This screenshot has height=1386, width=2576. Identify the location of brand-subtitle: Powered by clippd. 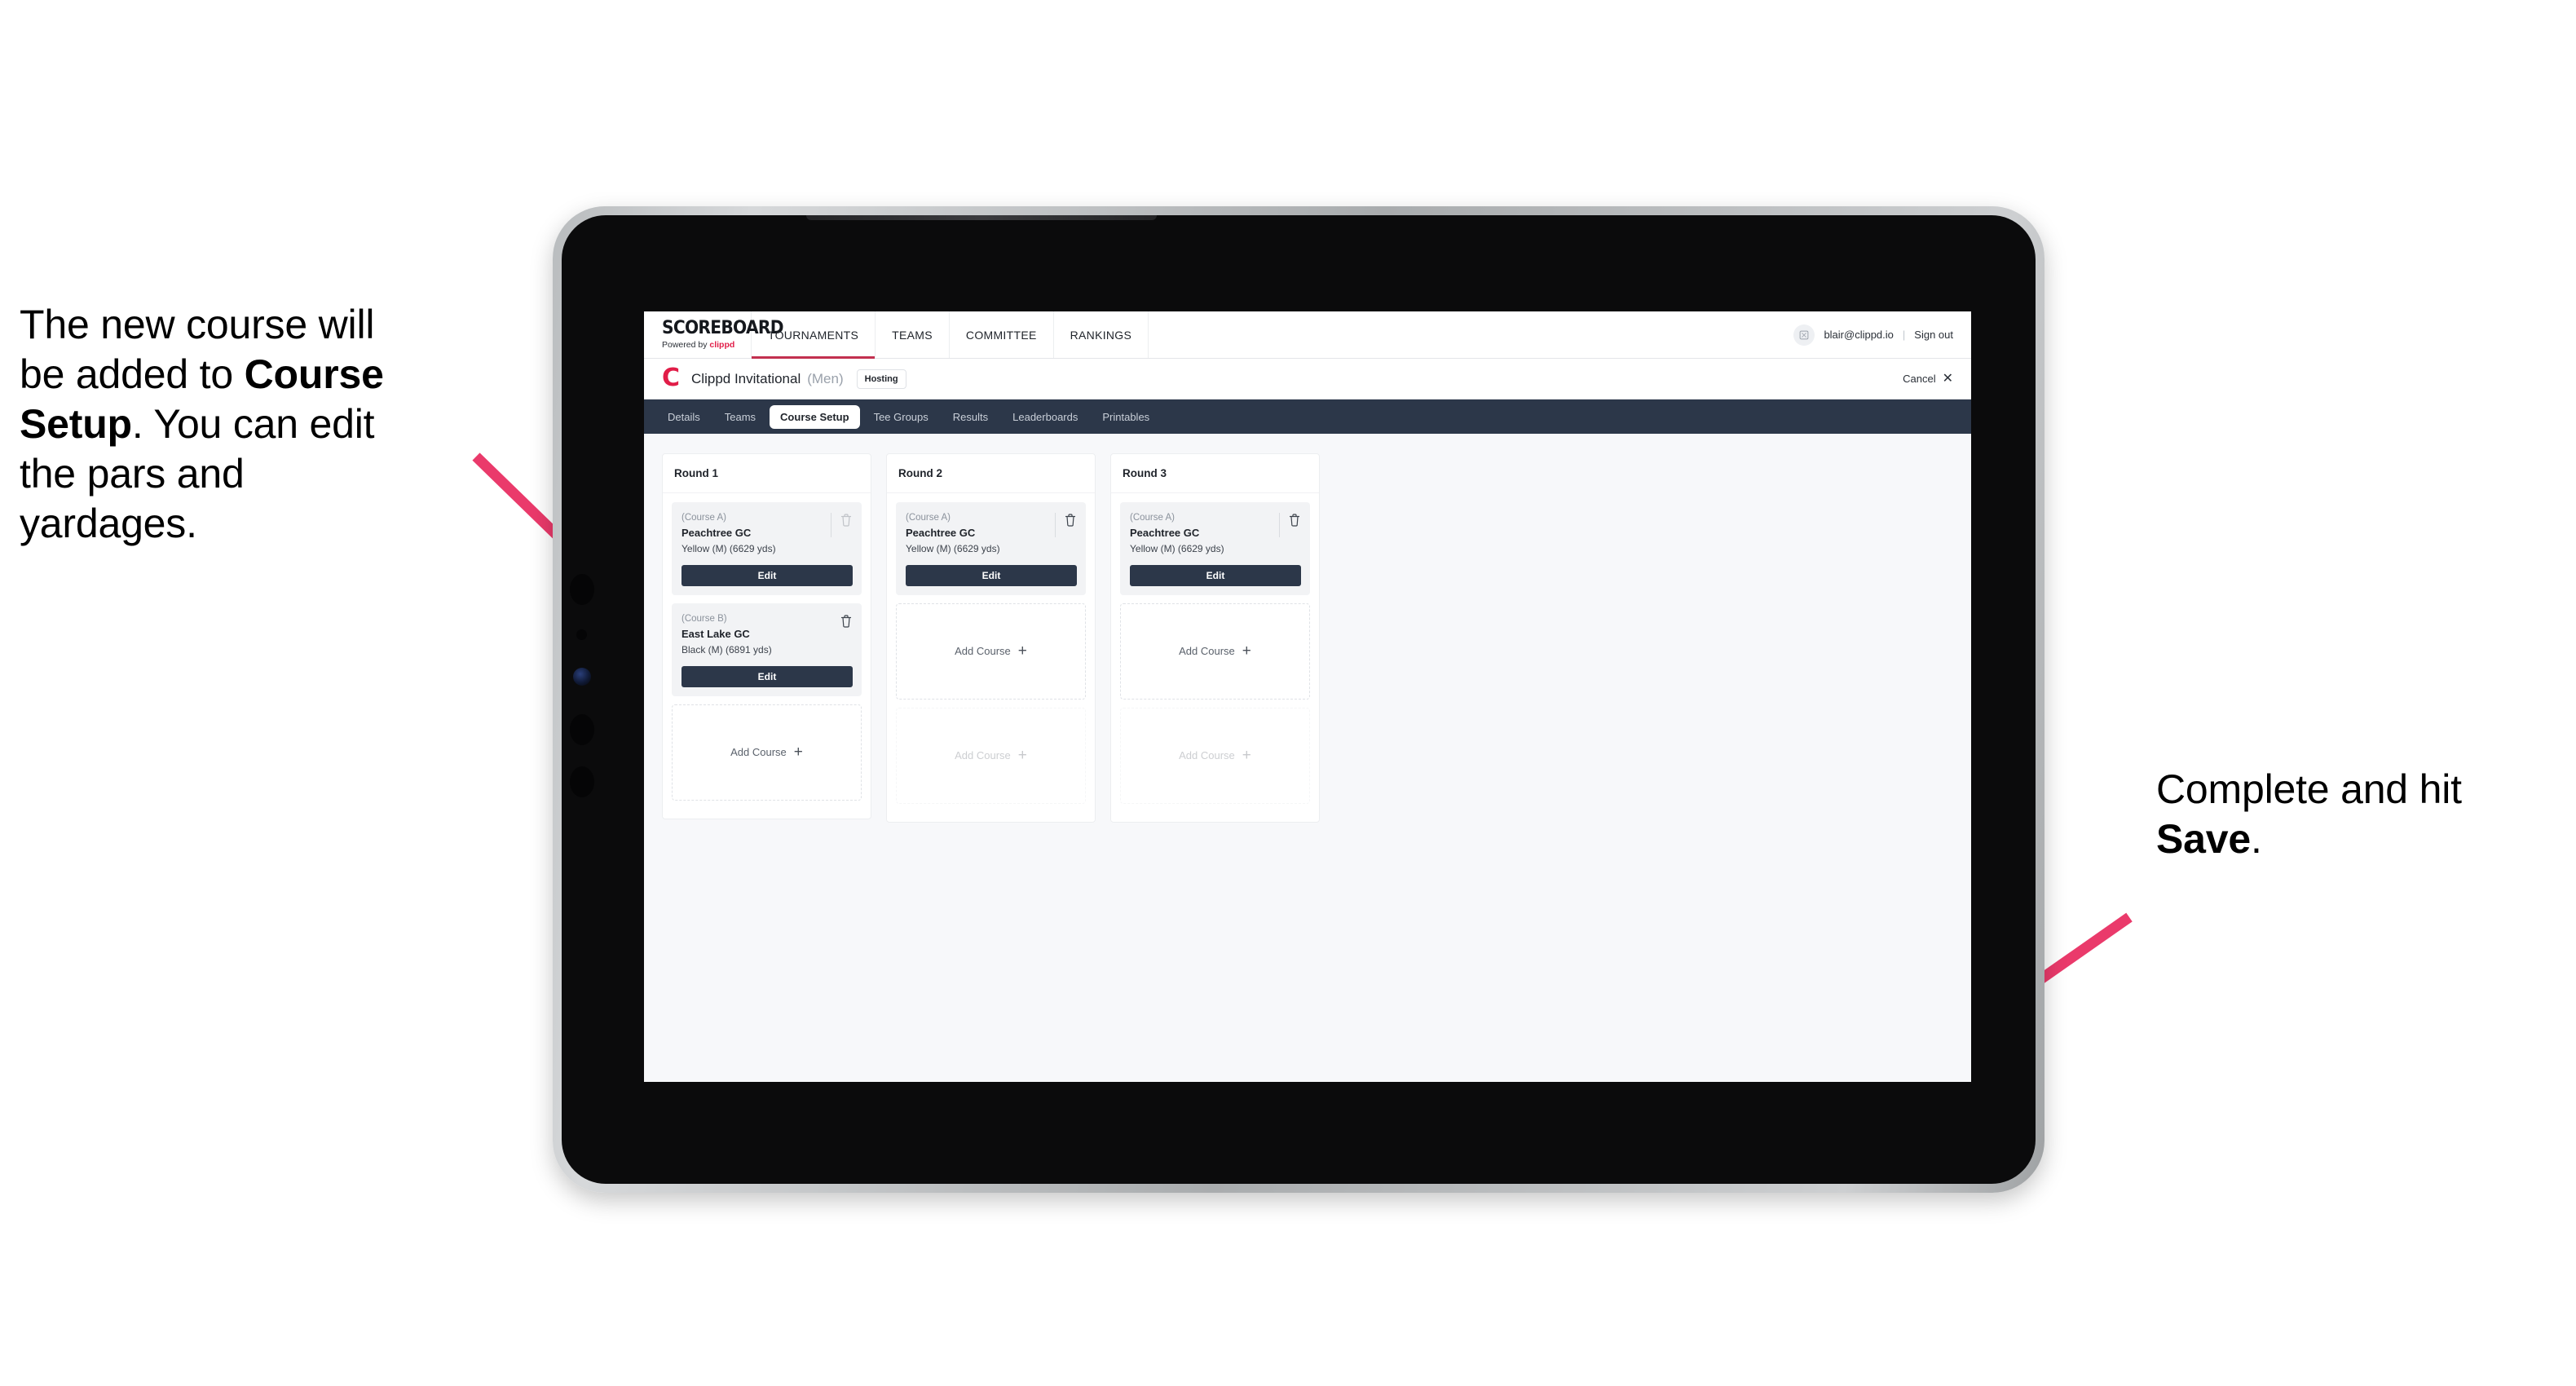
(706, 345).